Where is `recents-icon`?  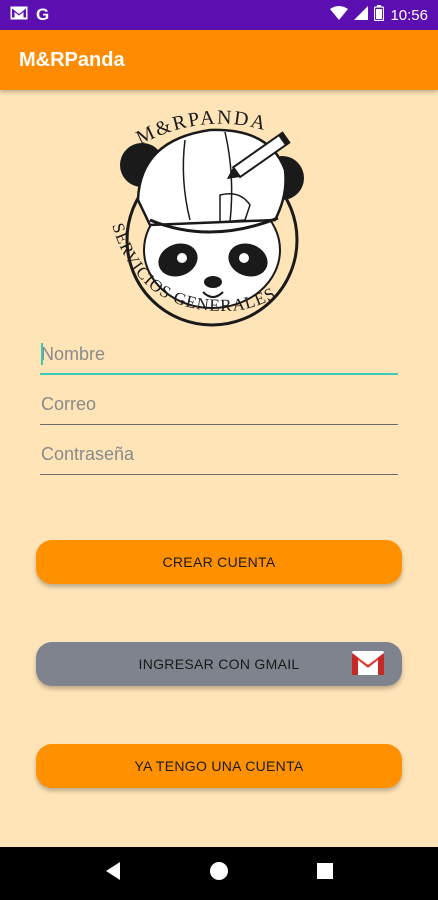
recents-icon is located at coordinates (325, 873).